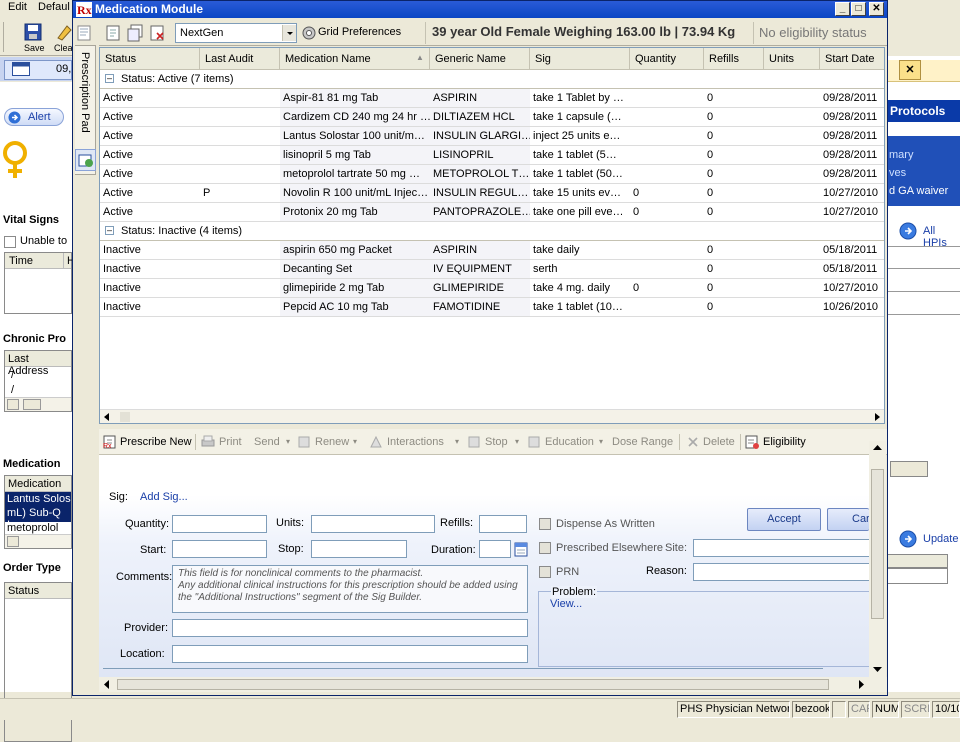  Describe the element at coordinates (114, 33) in the screenshot. I see `new-rx-icon` at that location.